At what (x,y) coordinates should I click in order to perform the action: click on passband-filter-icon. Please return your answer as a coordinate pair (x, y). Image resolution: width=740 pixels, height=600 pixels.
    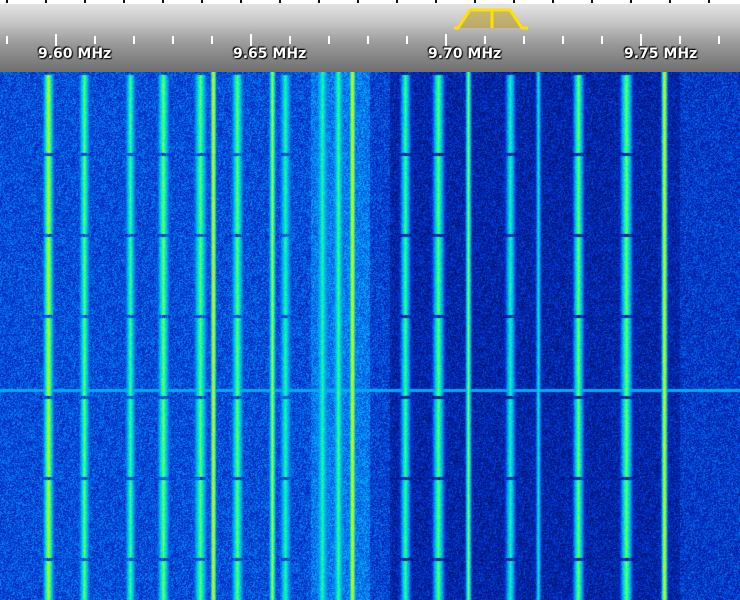
    Looking at the image, I should click on (492, 18).